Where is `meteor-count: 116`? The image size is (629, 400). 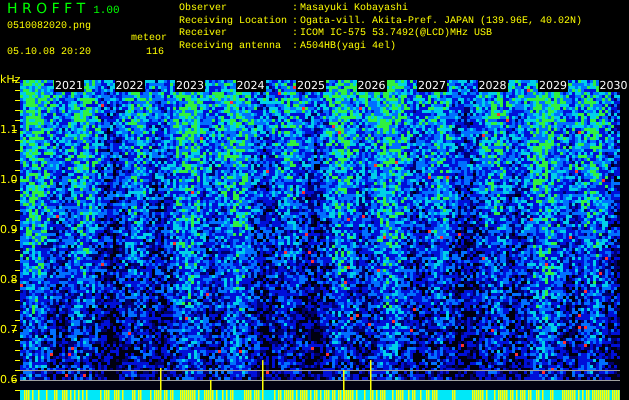
meteor-count: 116 is located at coordinates (155, 53).